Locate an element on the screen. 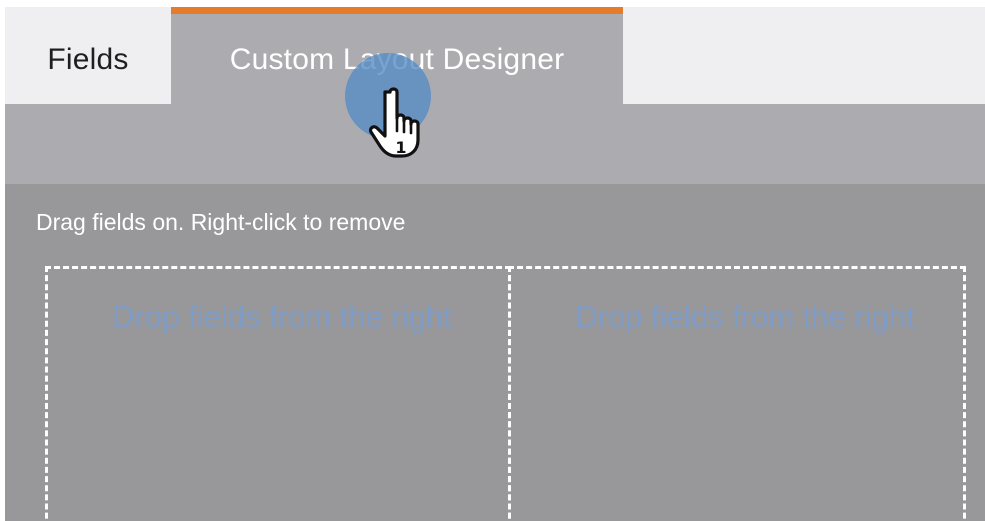 This screenshot has height=521, width=985. tab-fields: Fields is located at coordinates (88, 55).